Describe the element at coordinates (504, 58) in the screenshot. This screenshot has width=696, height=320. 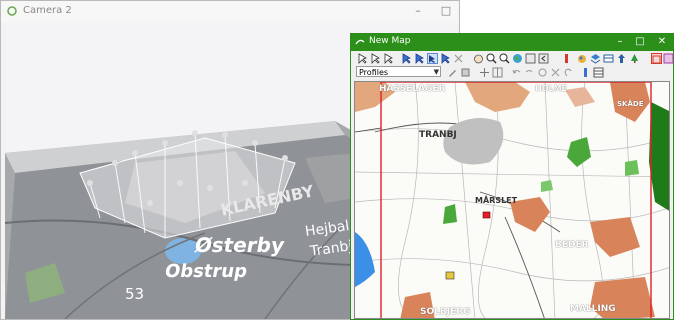
I see `zoom-out-icon` at that location.